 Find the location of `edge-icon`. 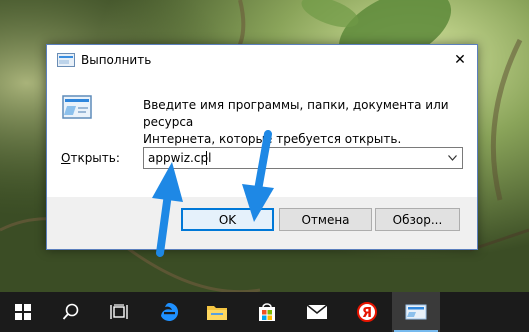

edge-icon is located at coordinates (170, 311).